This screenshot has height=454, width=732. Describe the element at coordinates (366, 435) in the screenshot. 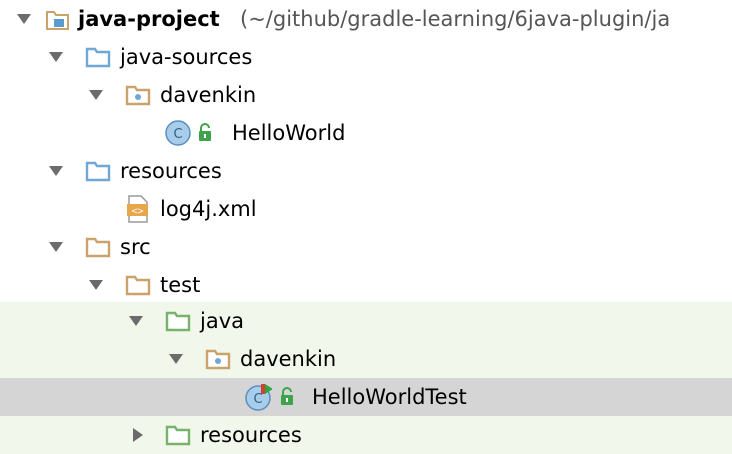

I see `tree-node-resources-test: resources` at that location.